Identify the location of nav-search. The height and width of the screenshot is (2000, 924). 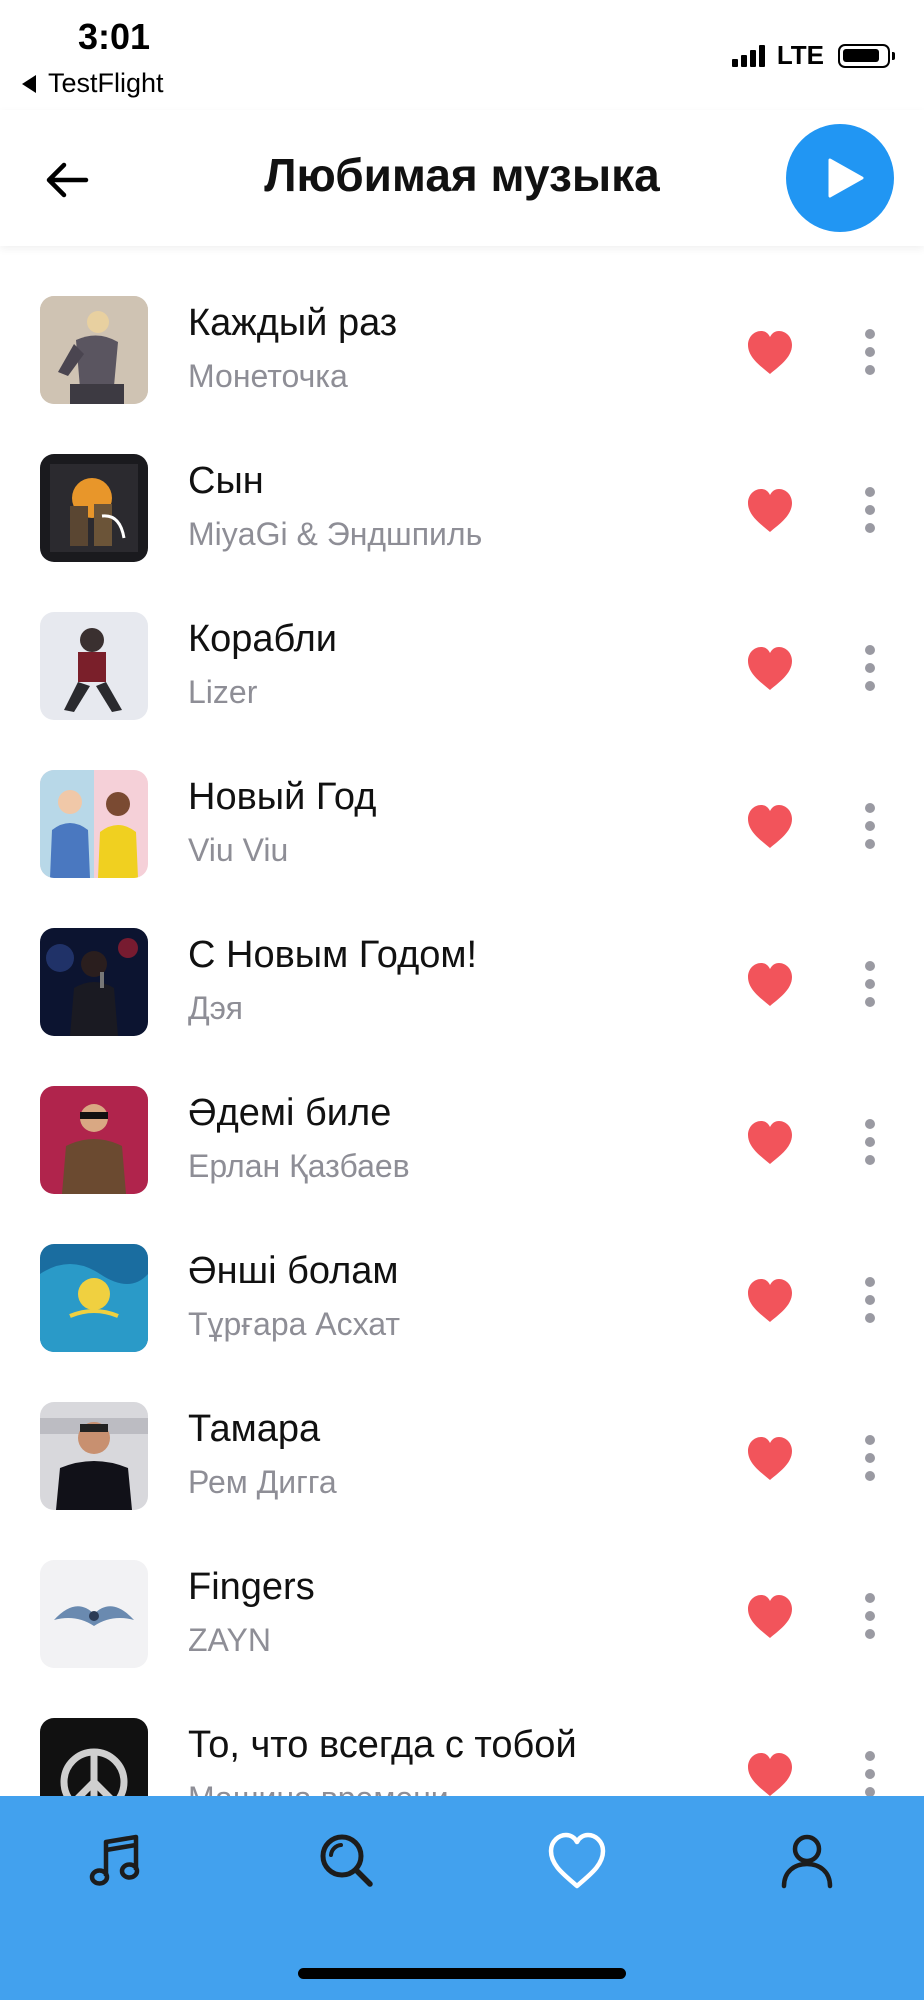
(347, 1861).